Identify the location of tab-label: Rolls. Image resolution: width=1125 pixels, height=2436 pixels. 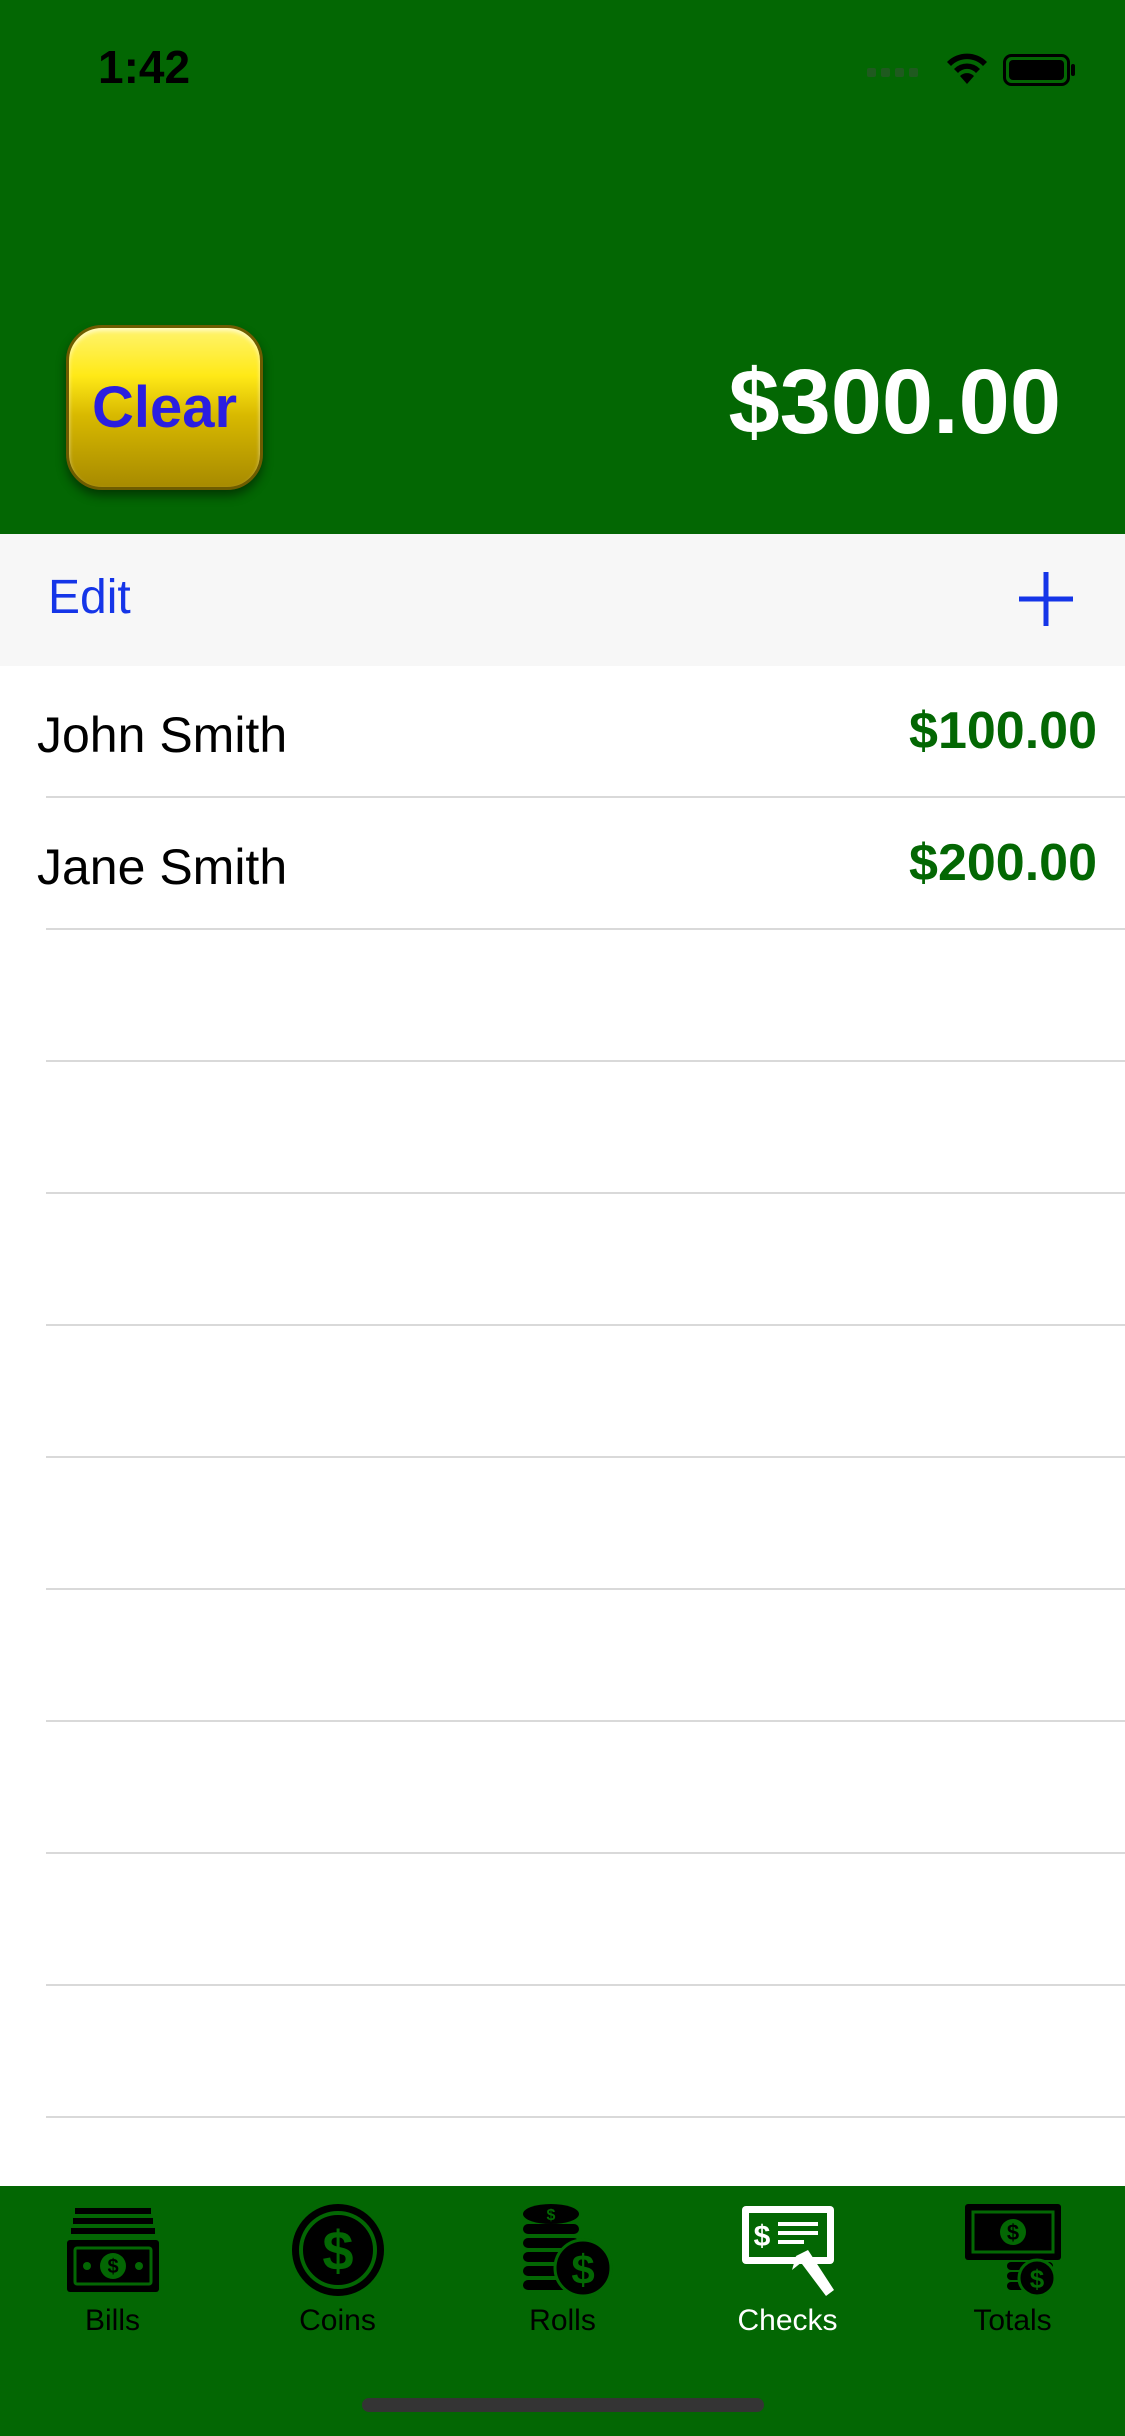
(562, 2320).